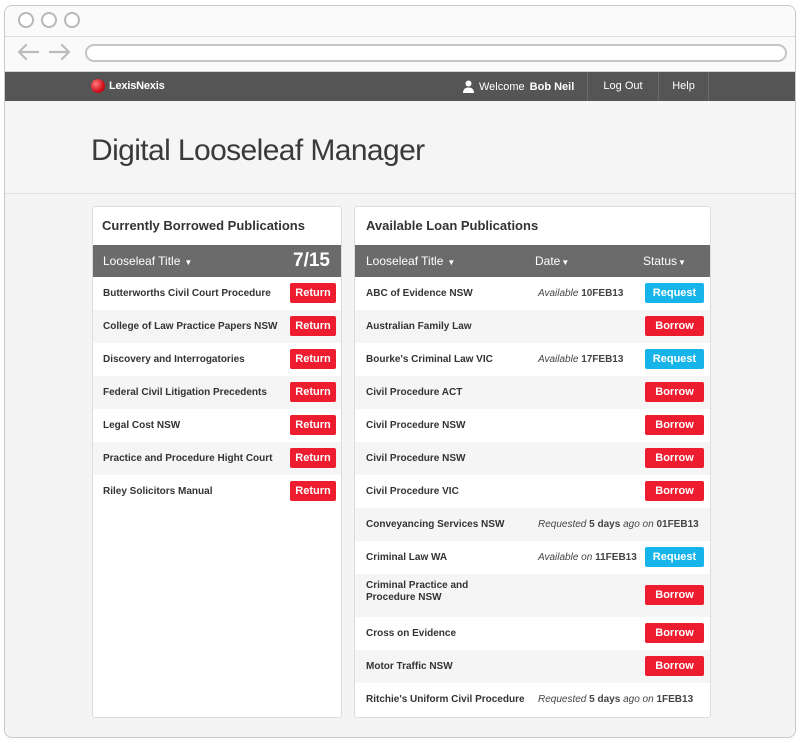 The width and height of the screenshot is (800, 742). What do you see at coordinates (203, 225) in the screenshot?
I see `borrowed-panel-title: Currently Borrowed Publications` at bounding box center [203, 225].